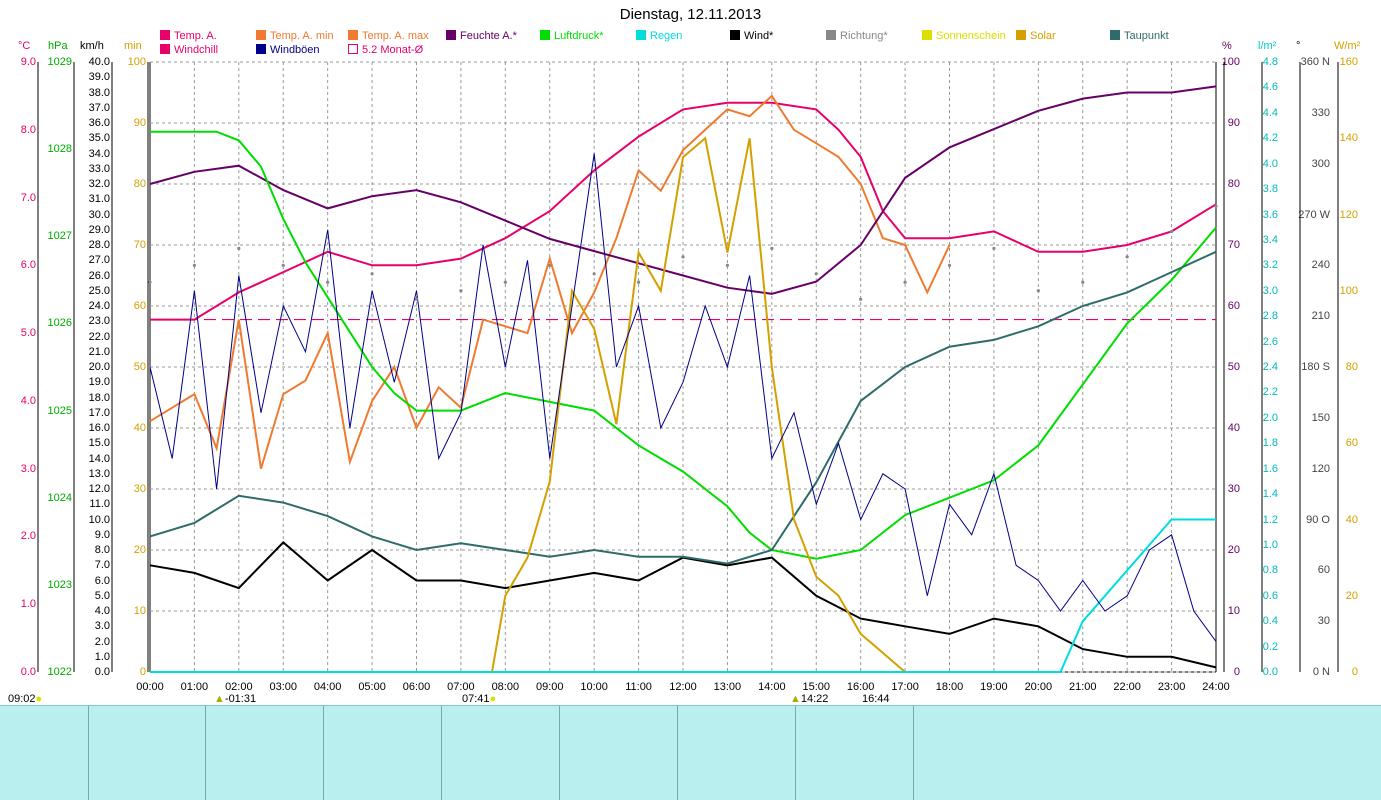 This screenshot has height=800, width=1381. I want to click on sunset-marker: 16:44, so click(876, 699).